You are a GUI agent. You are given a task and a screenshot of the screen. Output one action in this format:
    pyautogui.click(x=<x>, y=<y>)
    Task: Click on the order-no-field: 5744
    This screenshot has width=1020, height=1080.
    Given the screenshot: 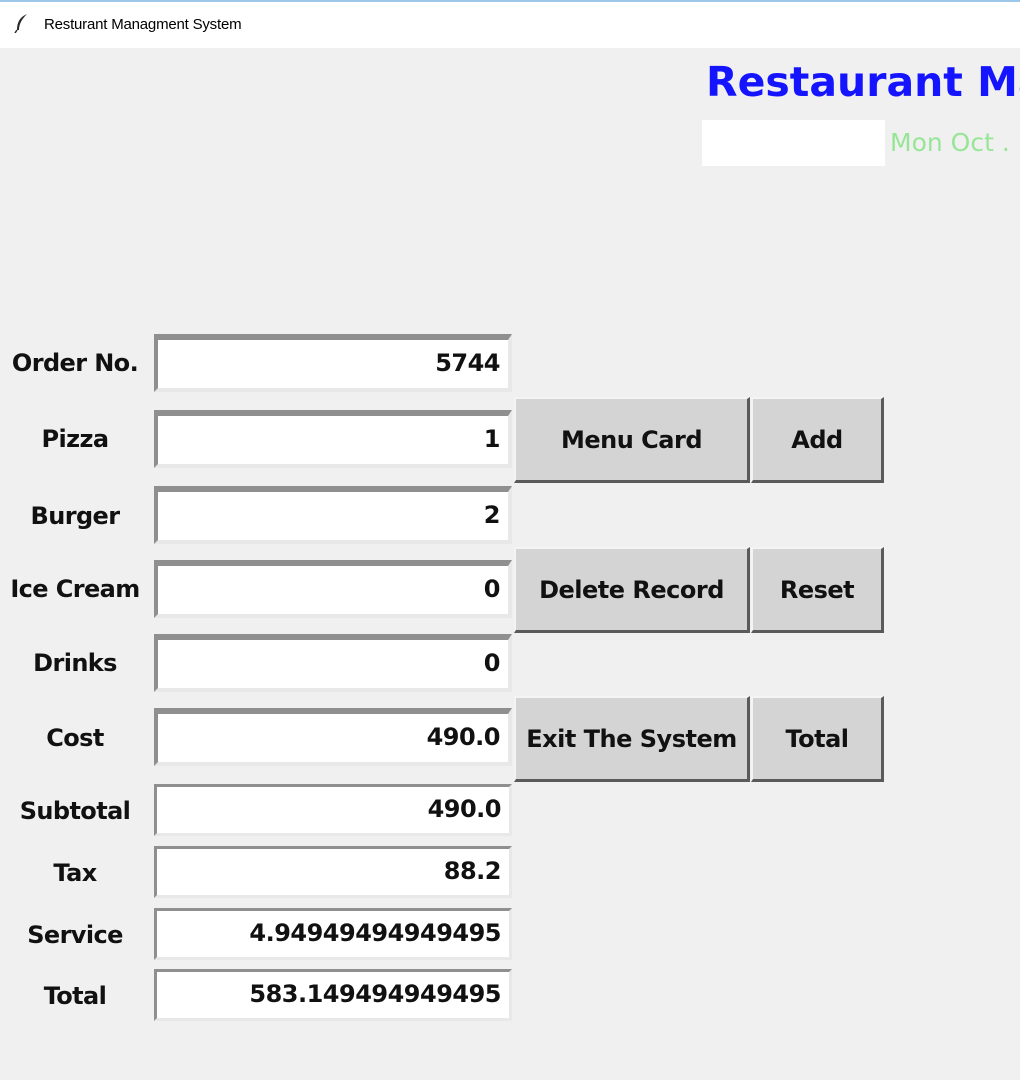 What is the action you would take?
    pyautogui.click(x=333, y=363)
    